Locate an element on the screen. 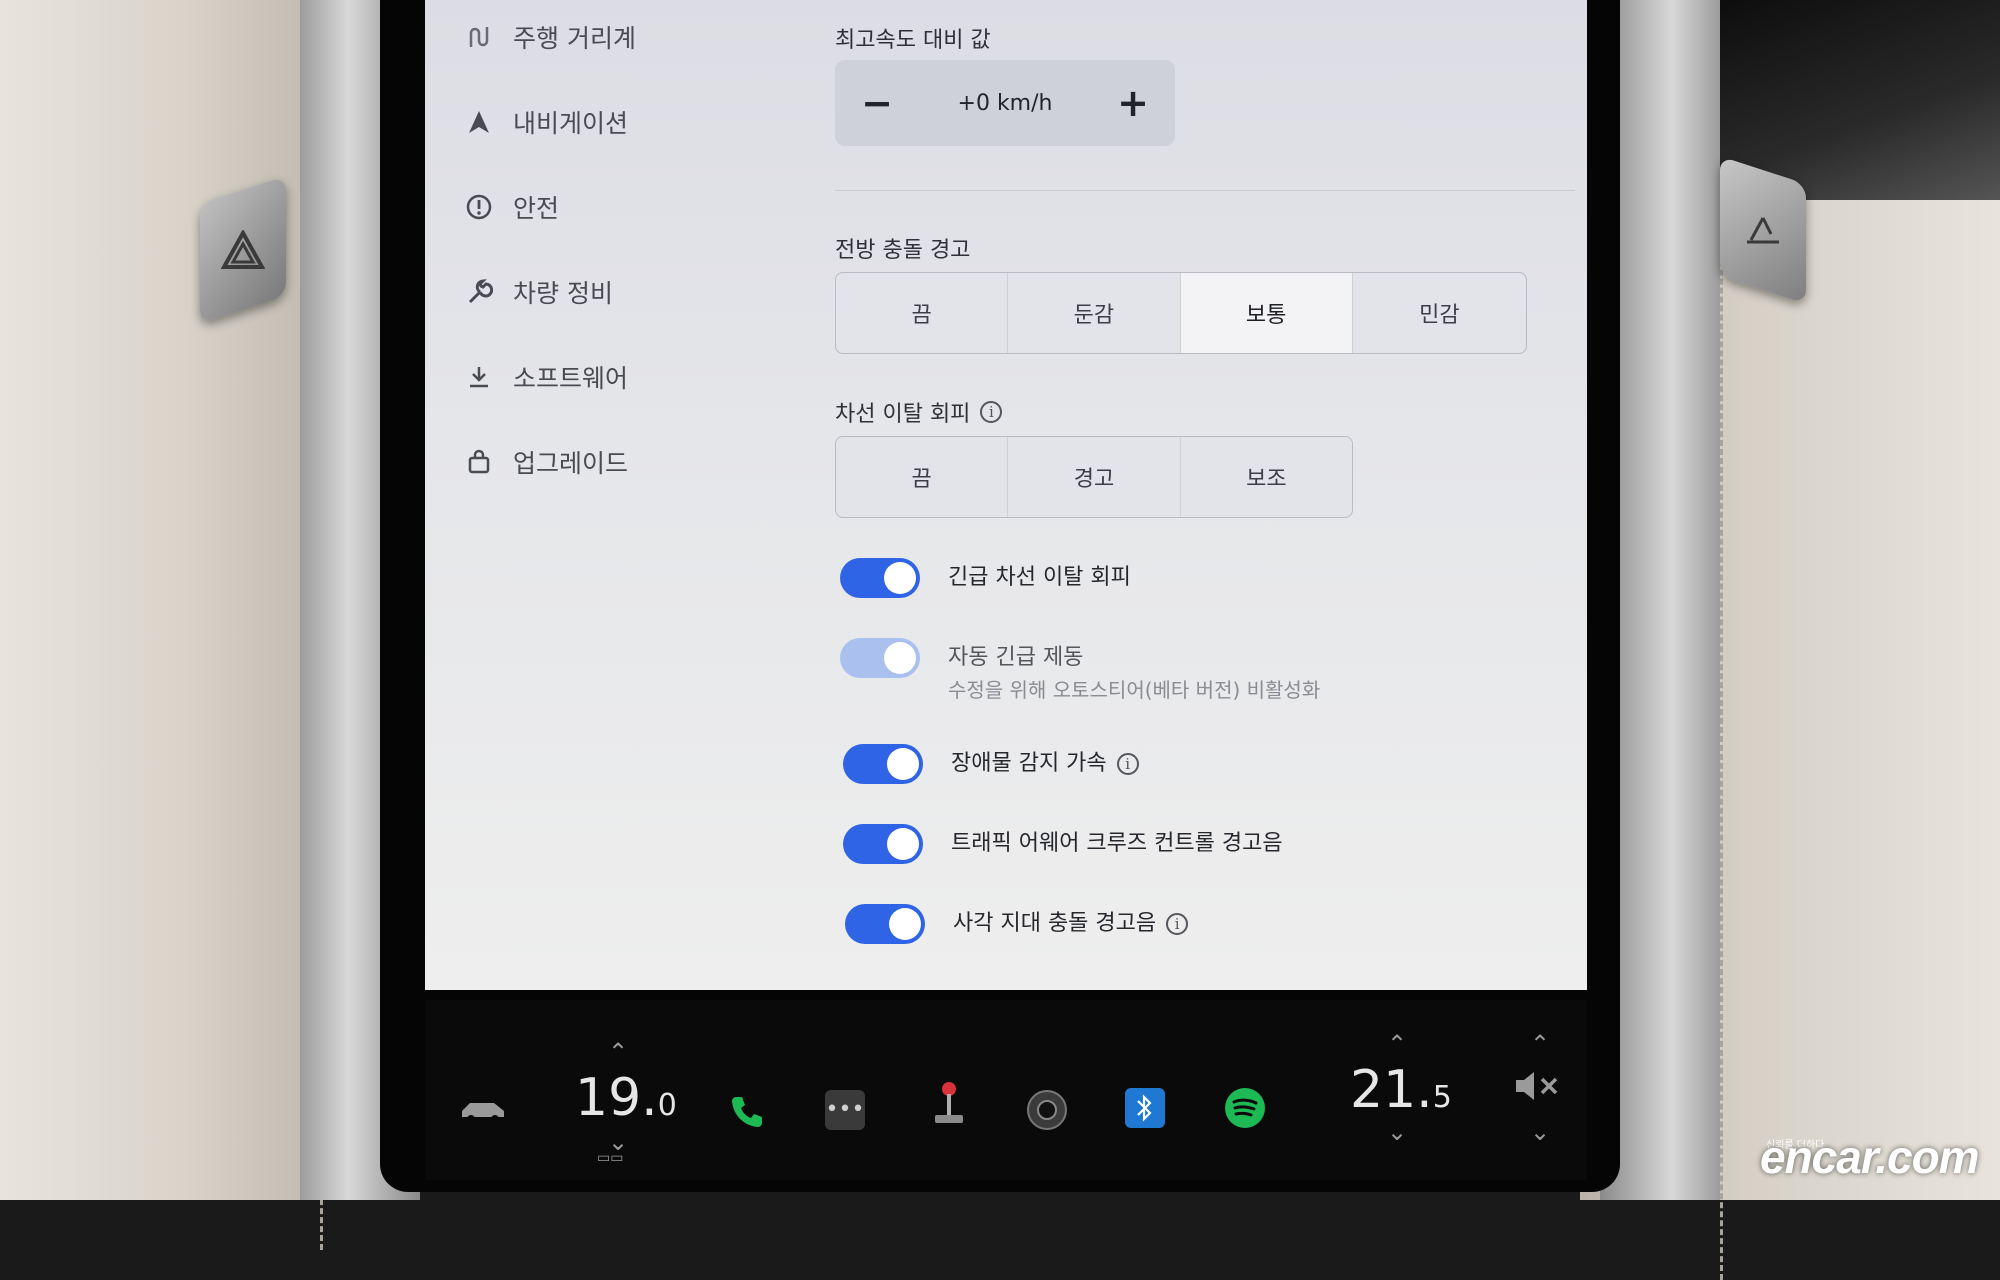  obstacle-aware-acceleration-label: 장애물 감지 가속 i is located at coordinates (1045, 764).